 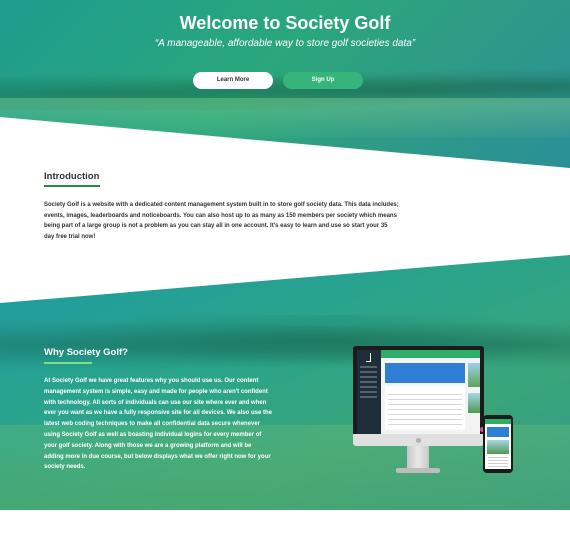 I want to click on why-underline, so click(x=68, y=363).